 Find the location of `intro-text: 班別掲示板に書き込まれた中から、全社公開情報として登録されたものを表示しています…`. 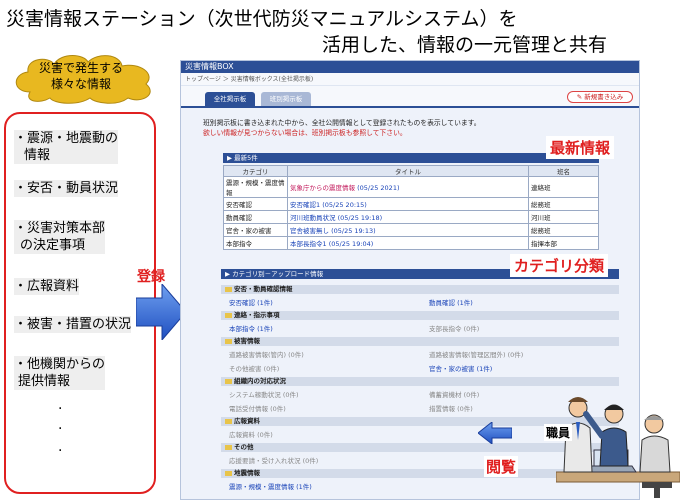

intro-text: 班別掲示板に書き込まれた中から、全社公開情報として登録されたものを表示しています… is located at coordinates (342, 123).